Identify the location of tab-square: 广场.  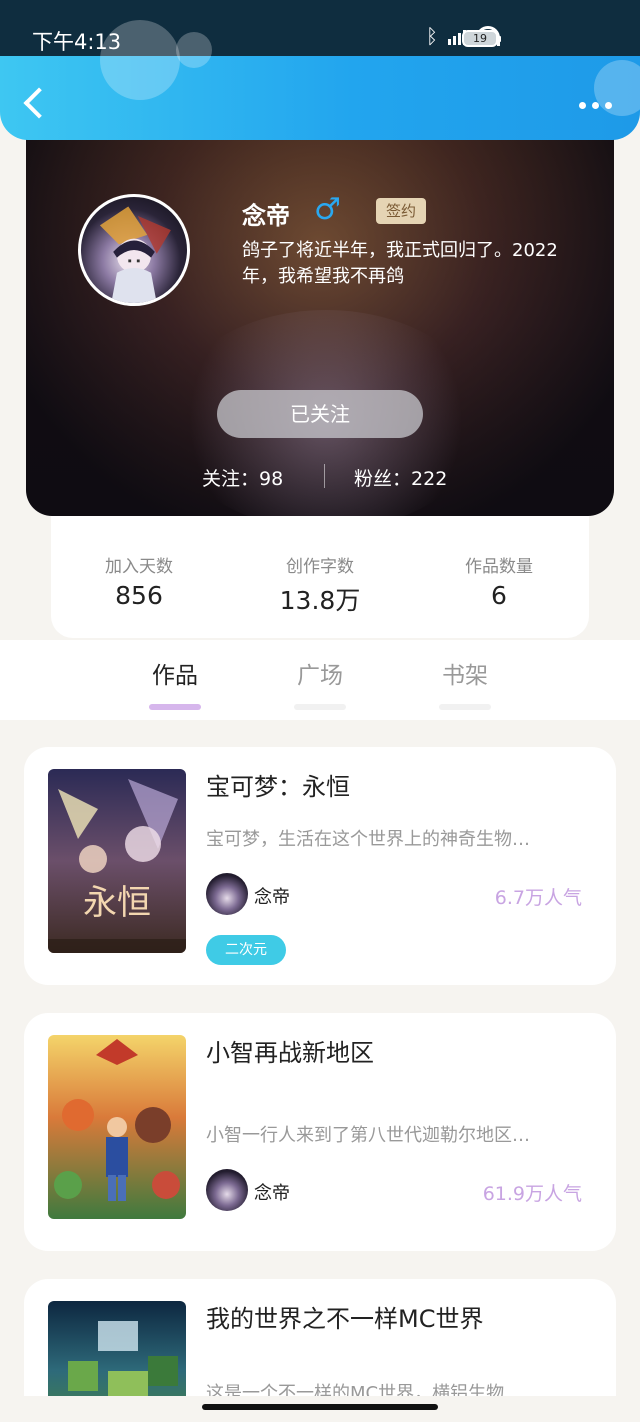
(320, 683).